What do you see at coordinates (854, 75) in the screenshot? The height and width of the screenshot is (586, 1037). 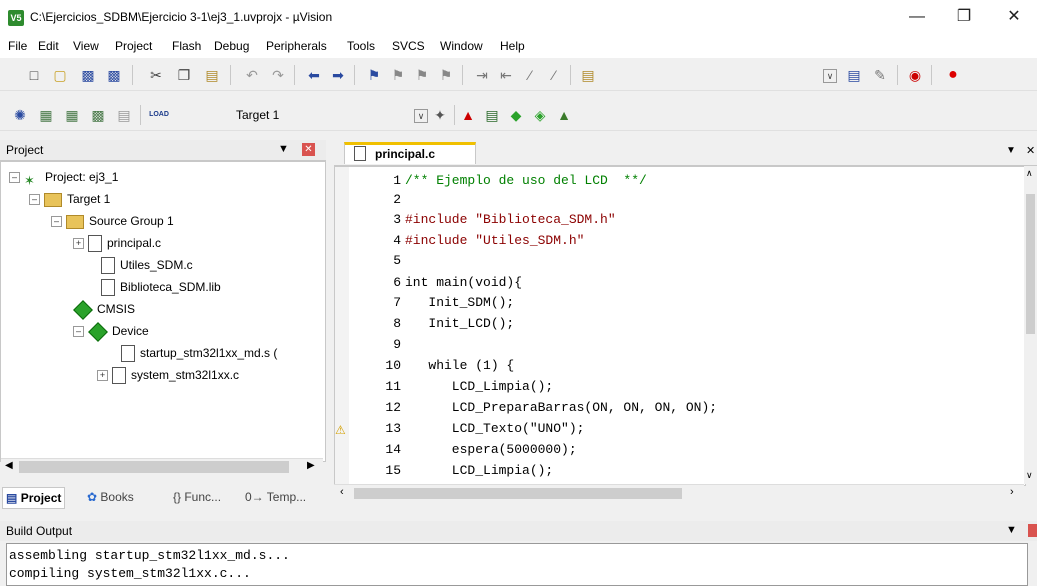 I see `find-icon: ▤` at bounding box center [854, 75].